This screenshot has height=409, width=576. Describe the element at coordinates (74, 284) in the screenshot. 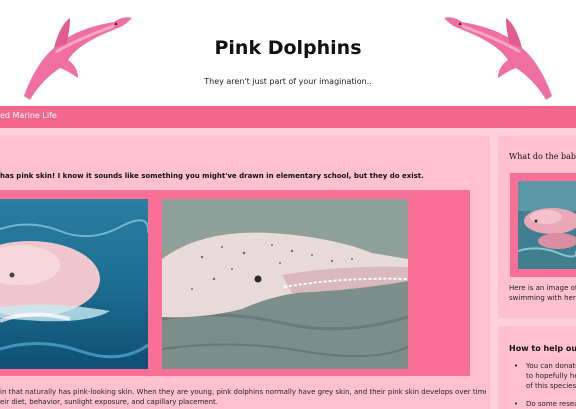

I see `dolphin-photo-swimming` at that location.